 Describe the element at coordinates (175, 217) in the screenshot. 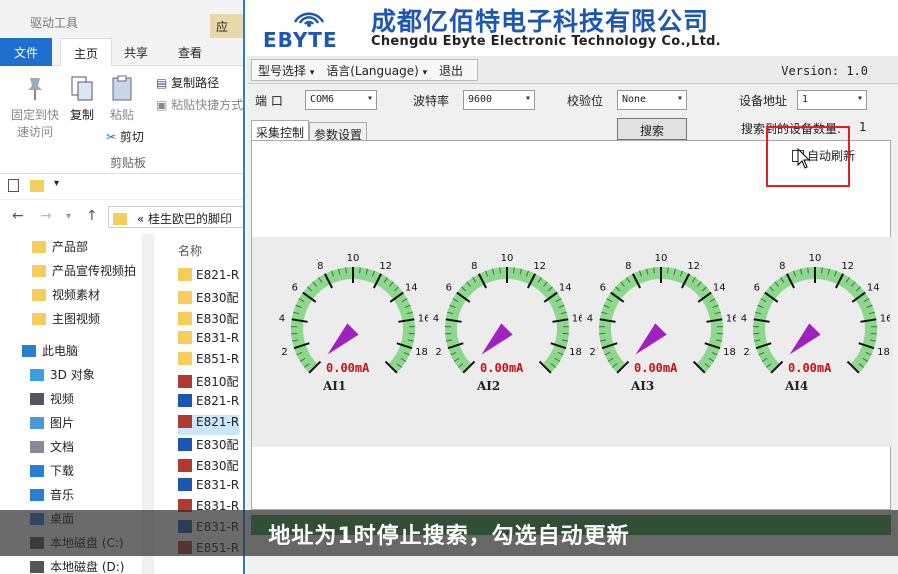

I see `address-input: « 桂生欧巴的脚印` at that location.